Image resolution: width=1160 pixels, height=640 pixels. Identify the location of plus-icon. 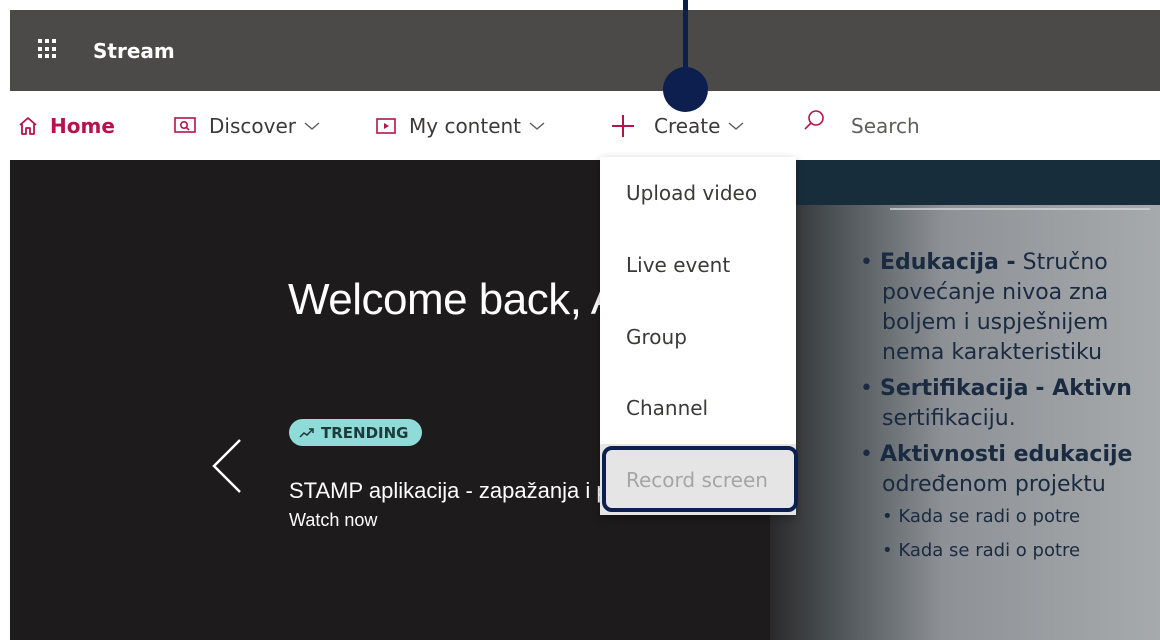
(623, 126).